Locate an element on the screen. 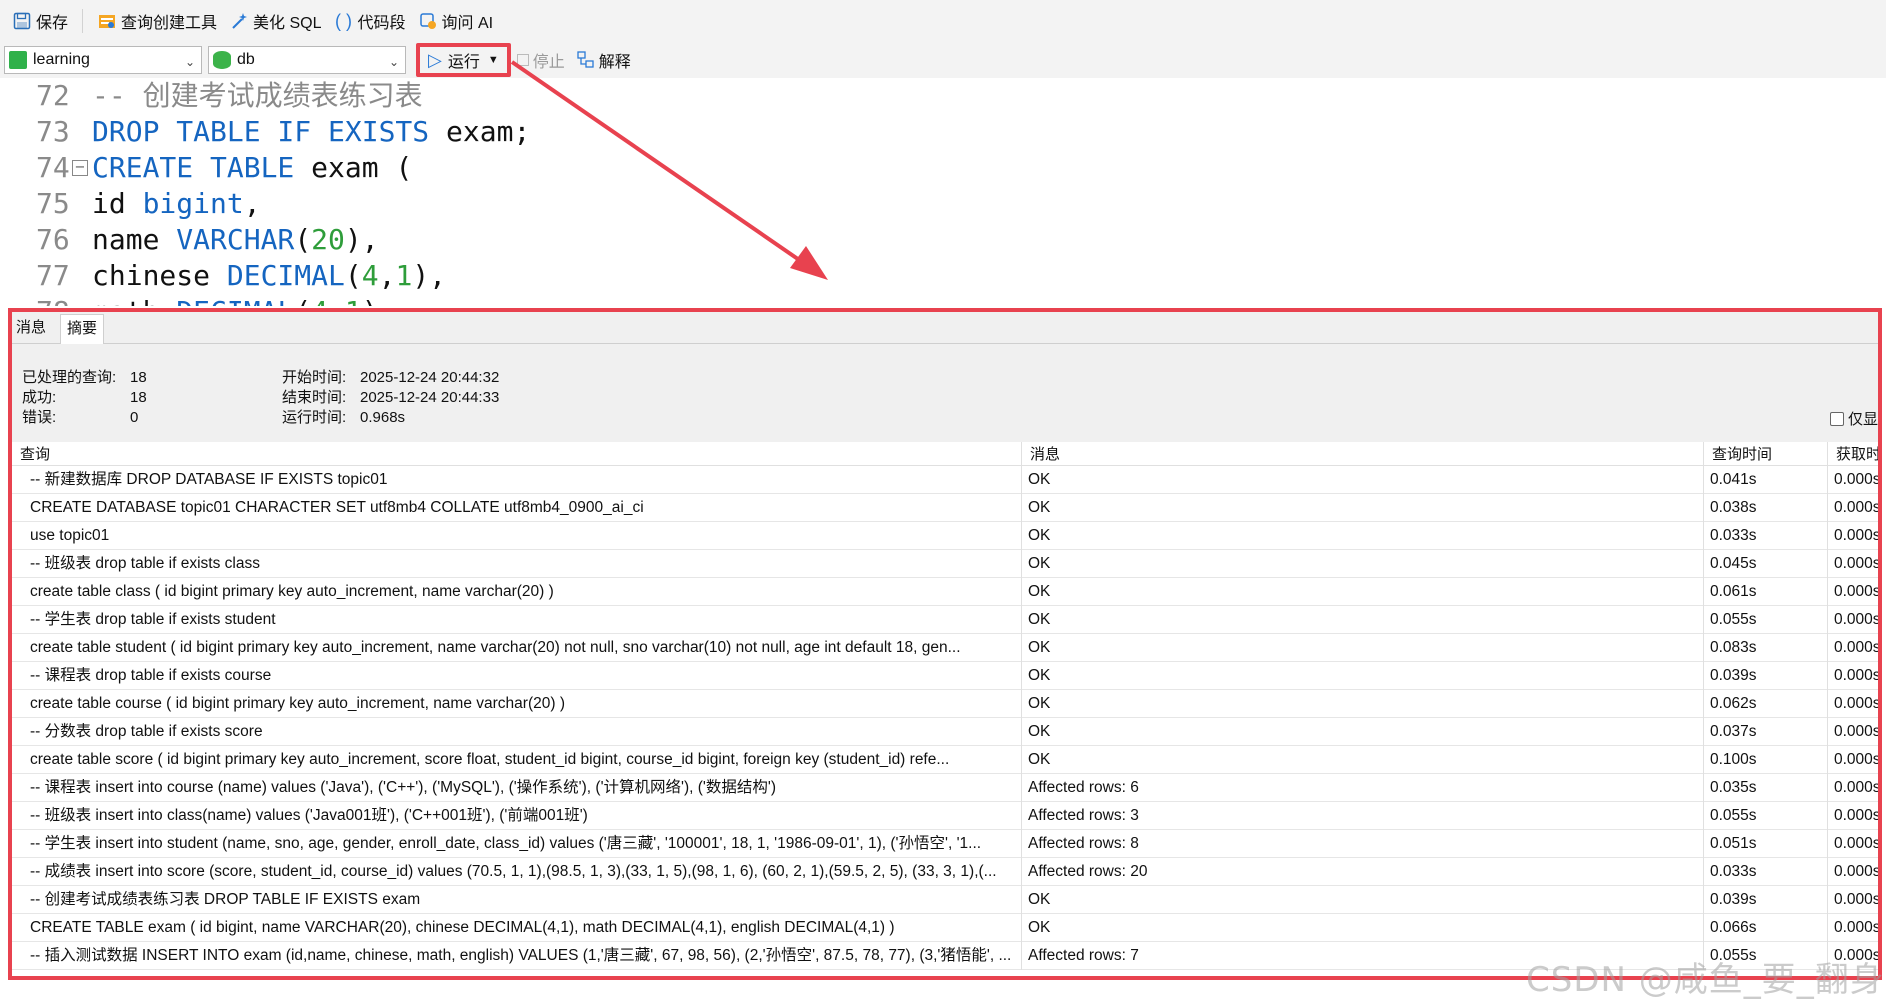 The width and height of the screenshot is (1886, 1004). explain-icon is located at coordinates (586, 60).